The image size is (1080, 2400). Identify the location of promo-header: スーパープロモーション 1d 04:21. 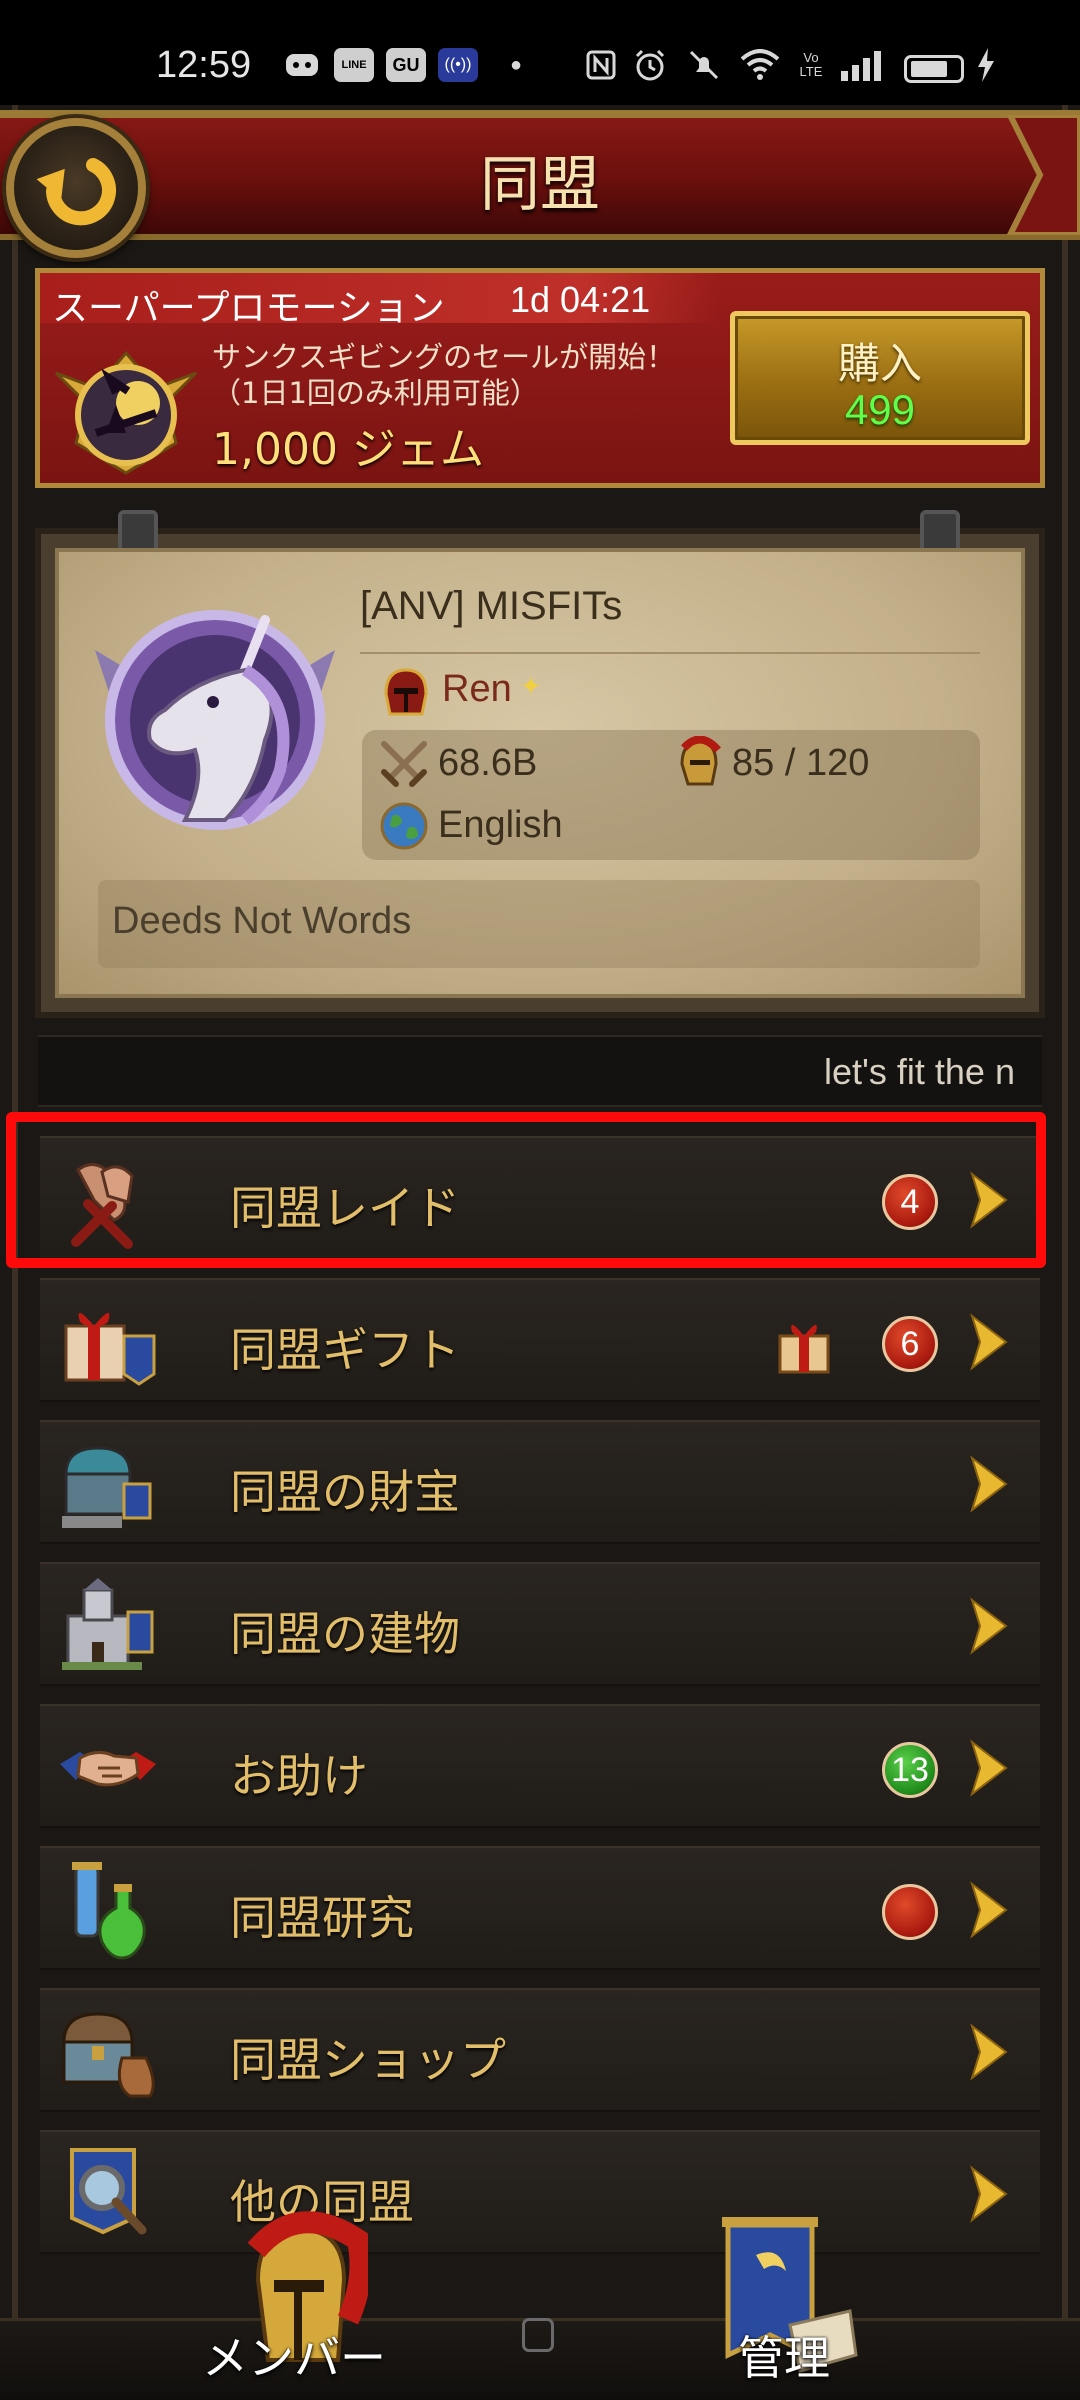
(380, 301).